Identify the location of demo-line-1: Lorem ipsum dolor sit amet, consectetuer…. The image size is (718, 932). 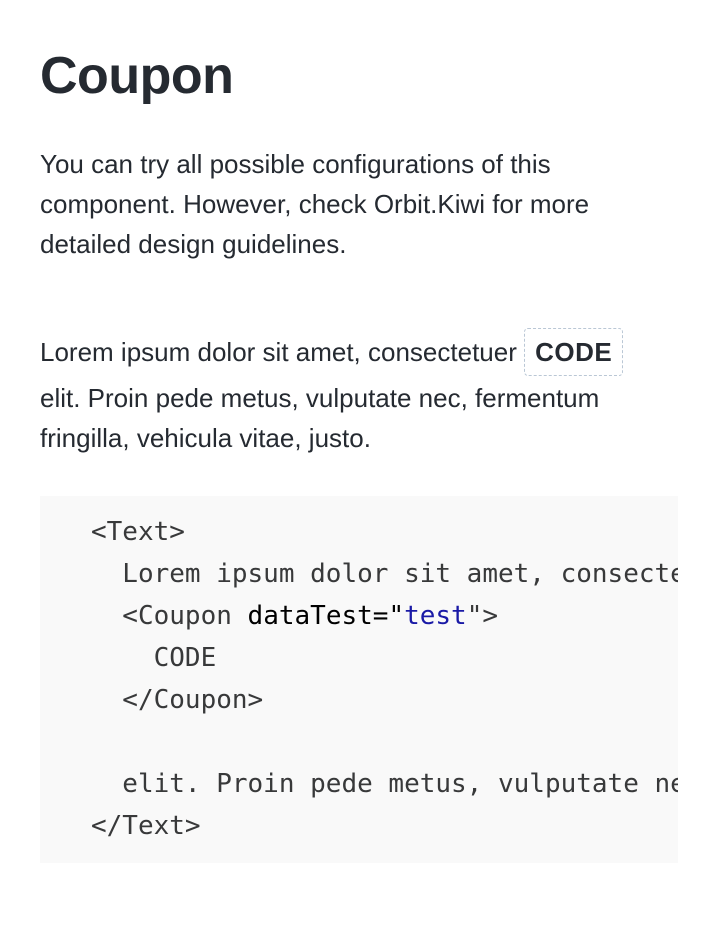
(355, 353).